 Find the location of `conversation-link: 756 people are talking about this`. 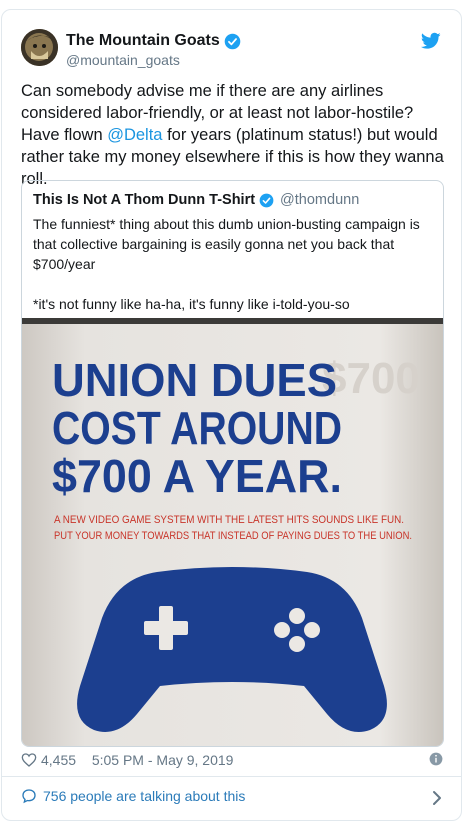

conversation-link: 756 people are talking about this is located at coordinates (133, 796).